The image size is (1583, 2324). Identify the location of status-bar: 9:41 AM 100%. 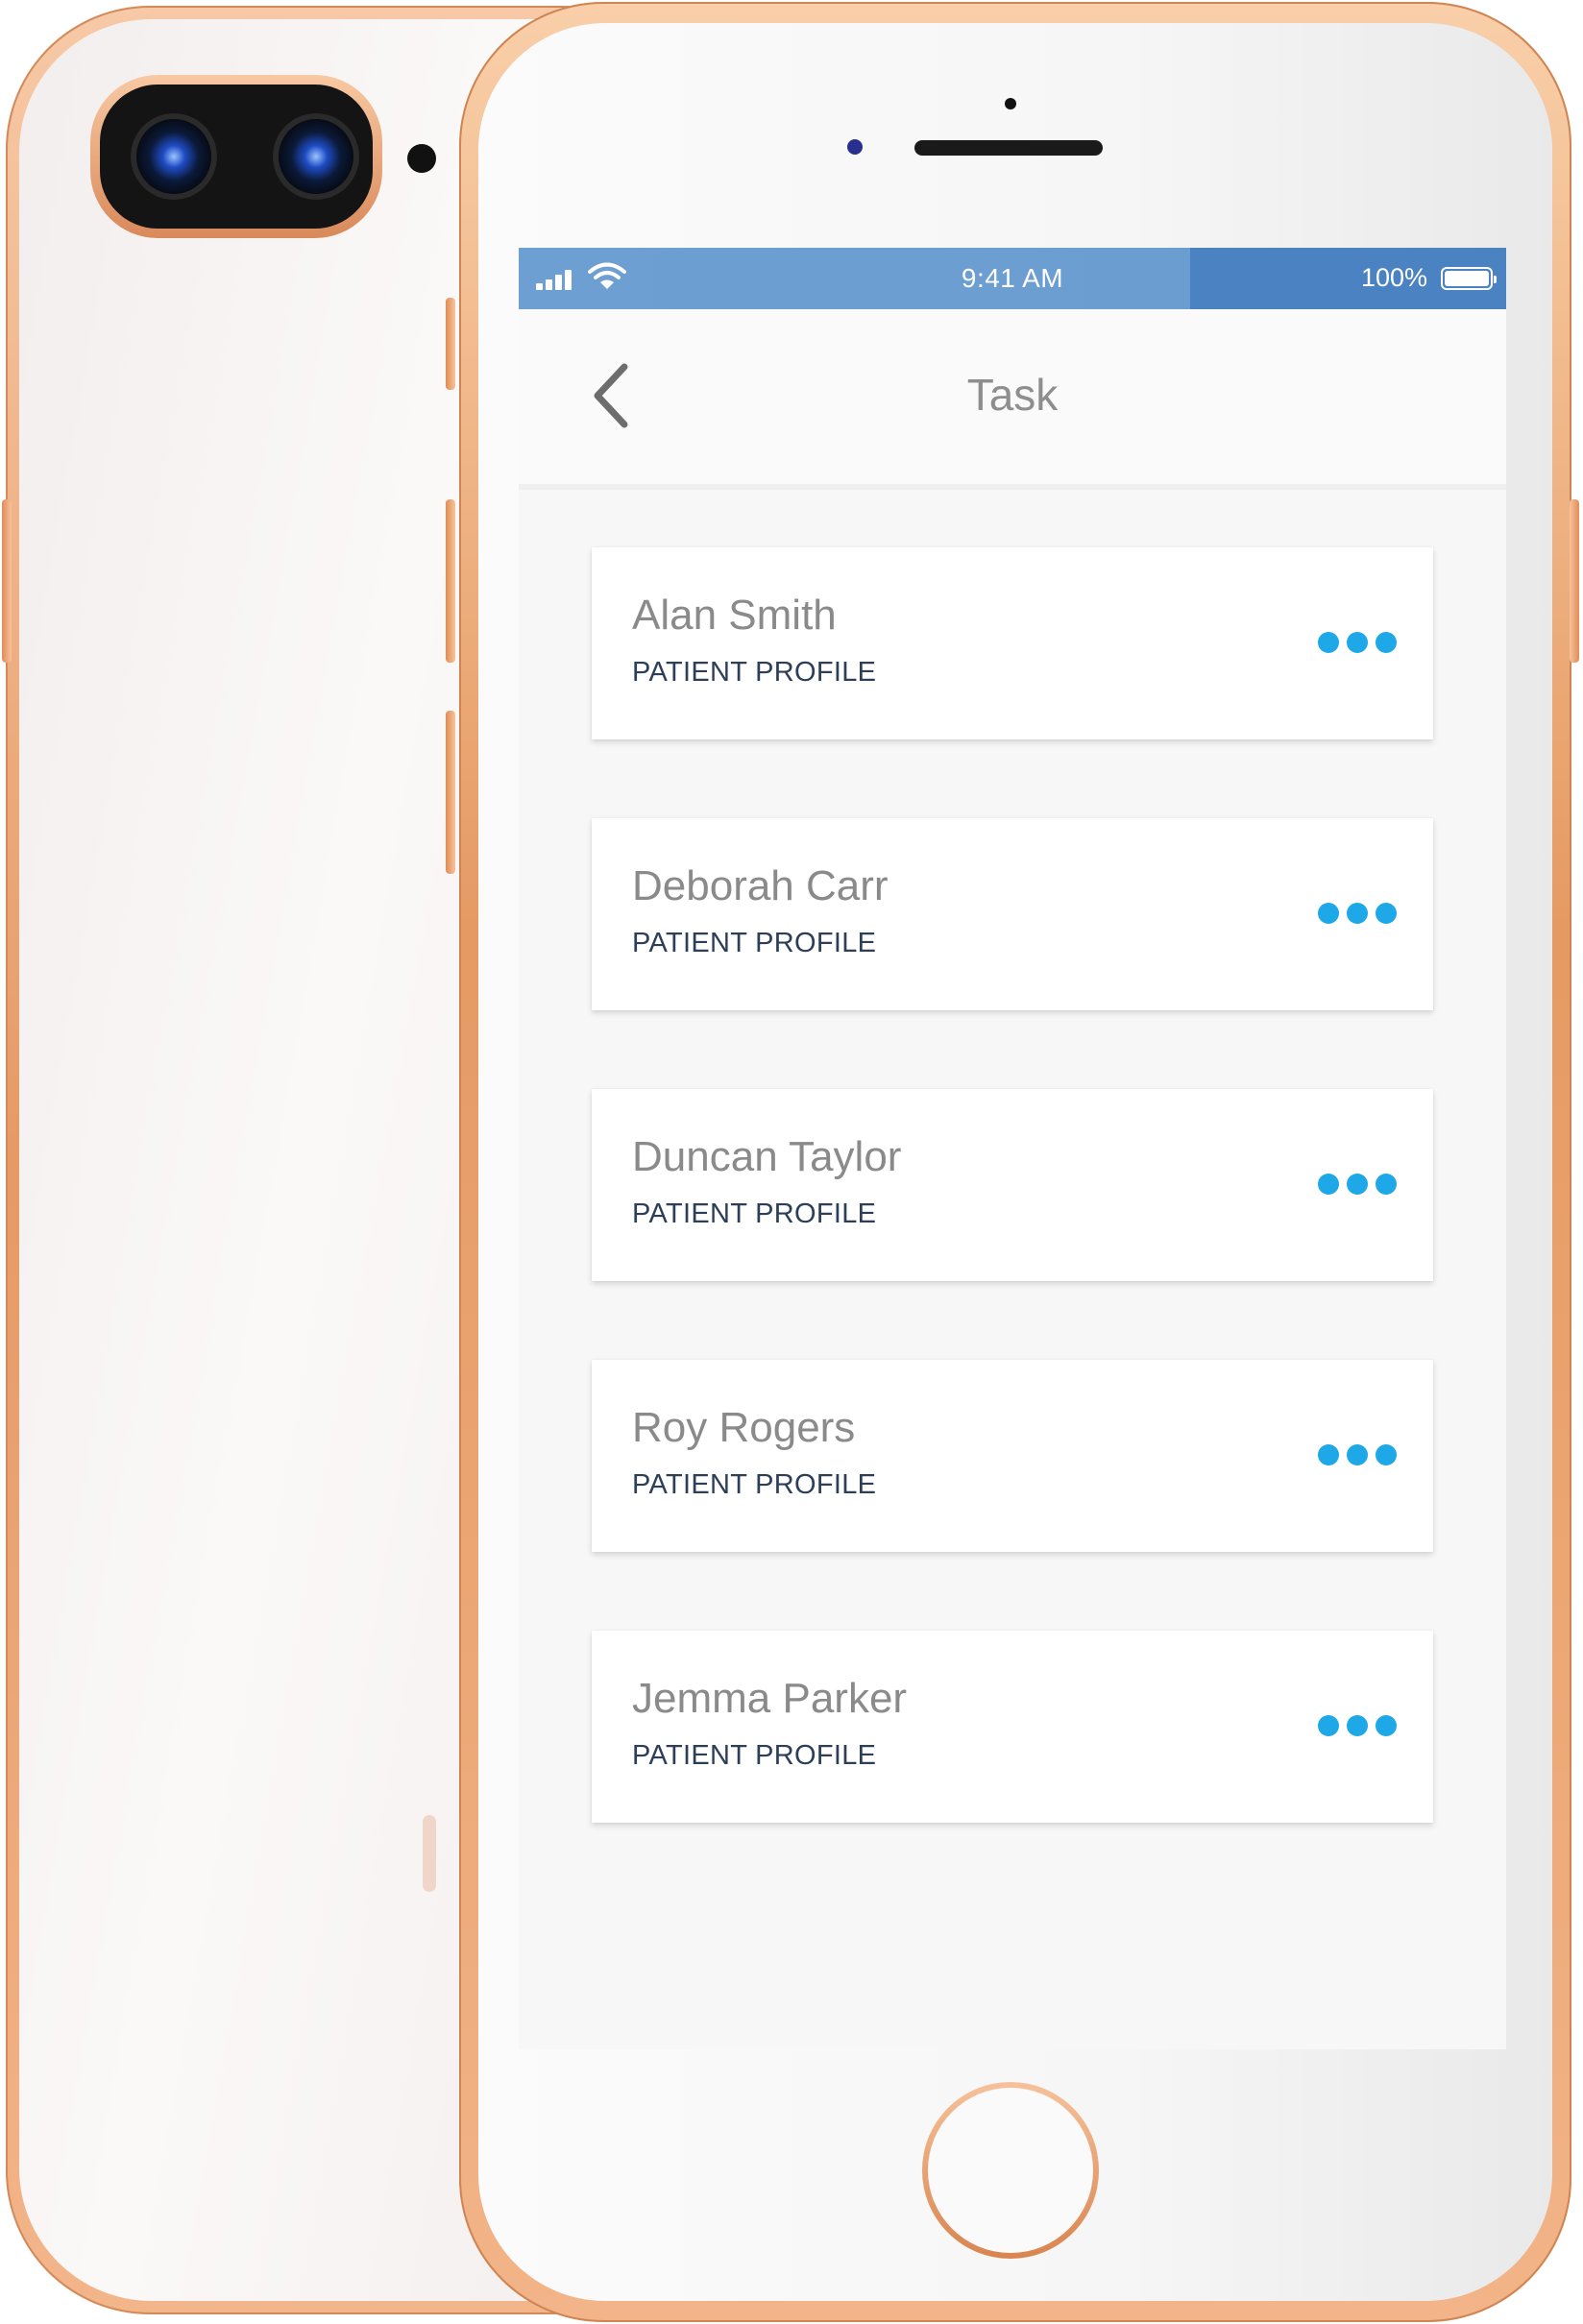
(1013, 278).